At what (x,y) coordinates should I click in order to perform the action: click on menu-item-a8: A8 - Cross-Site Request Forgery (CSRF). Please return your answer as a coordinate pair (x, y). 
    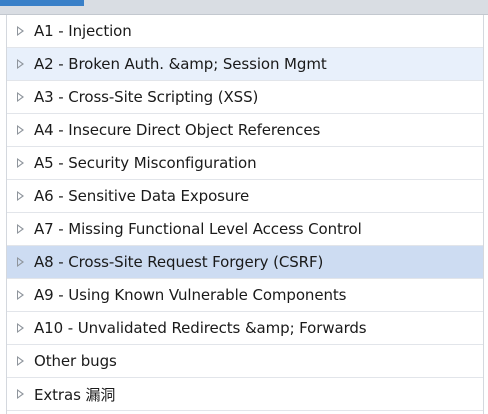
    Looking at the image, I should click on (245, 262).